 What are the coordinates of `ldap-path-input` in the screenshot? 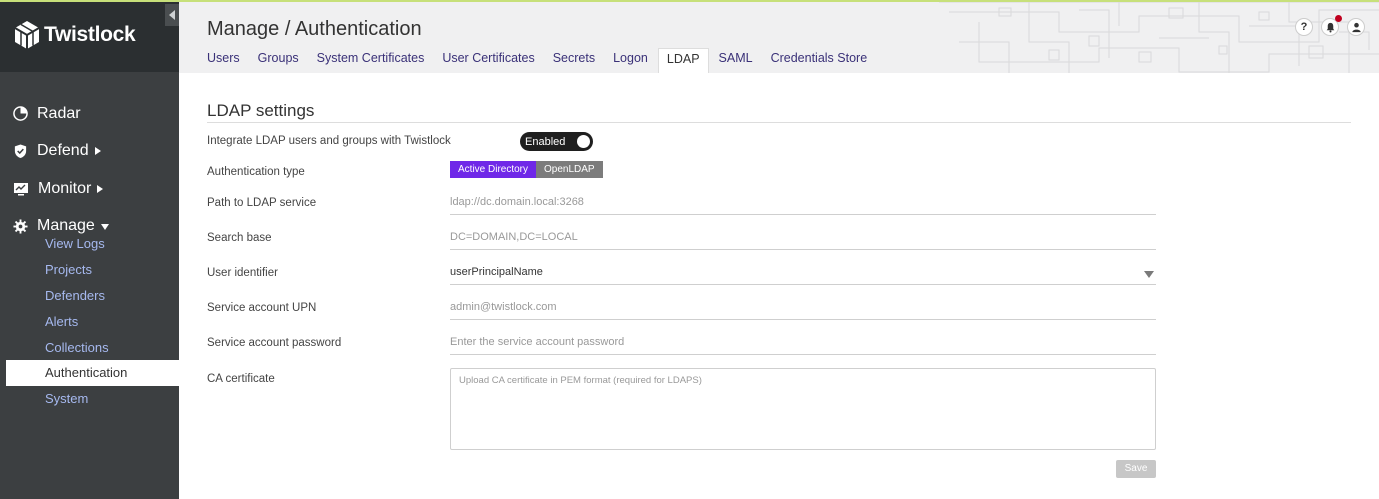 It's located at (803, 202).